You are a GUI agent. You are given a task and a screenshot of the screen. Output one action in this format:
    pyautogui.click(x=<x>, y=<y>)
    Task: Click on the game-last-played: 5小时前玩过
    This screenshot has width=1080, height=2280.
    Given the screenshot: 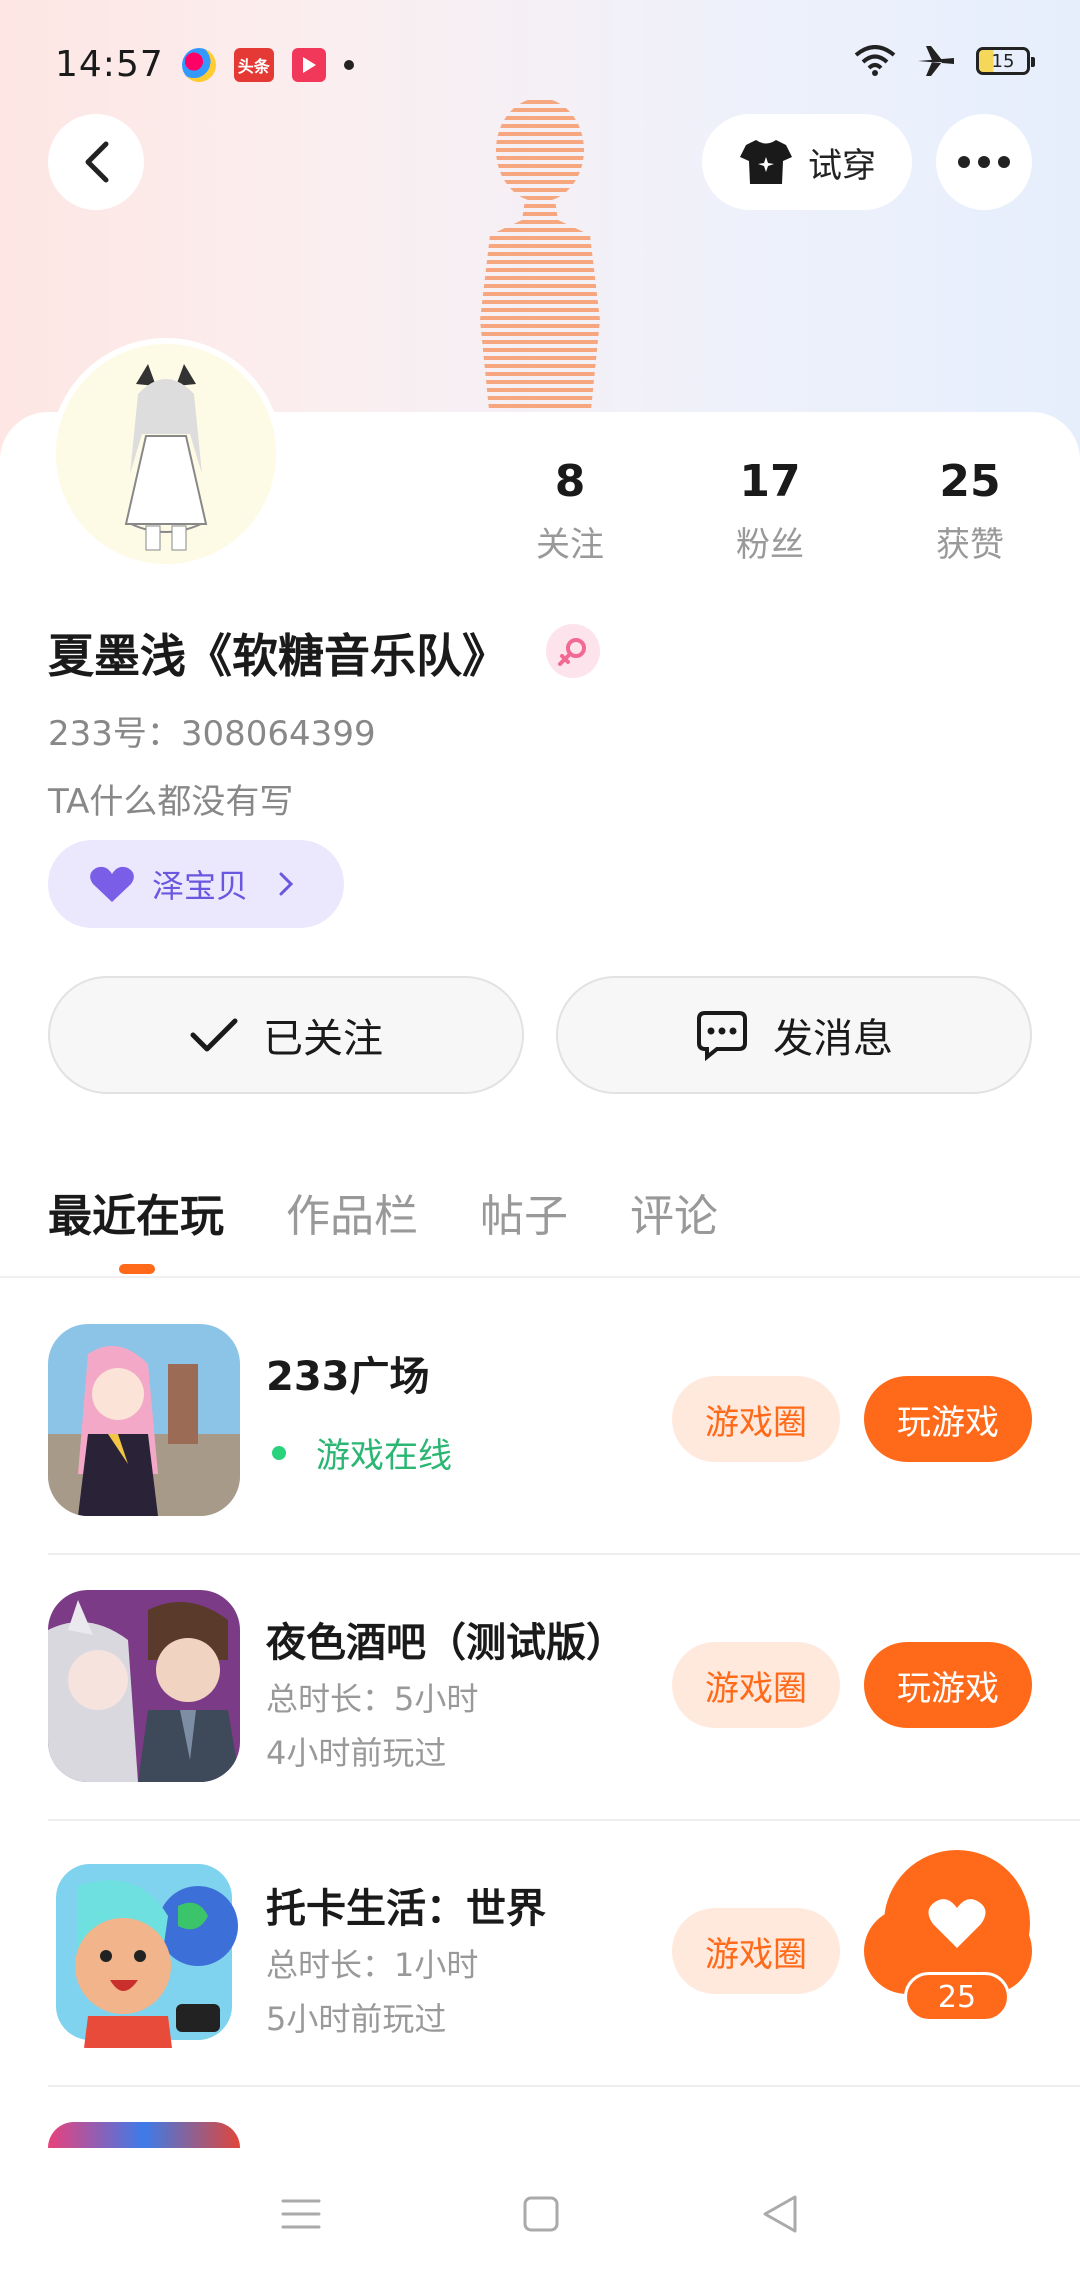 What is the action you would take?
    pyautogui.click(x=356, y=2019)
    